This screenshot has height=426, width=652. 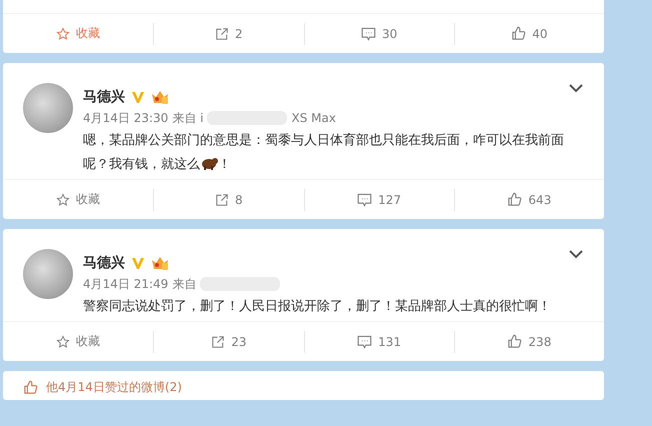 What do you see at coordinates (125, 118) in the screenshot?
I see `post-time: 4月14日 23:30` at bounding box center [125, 118].